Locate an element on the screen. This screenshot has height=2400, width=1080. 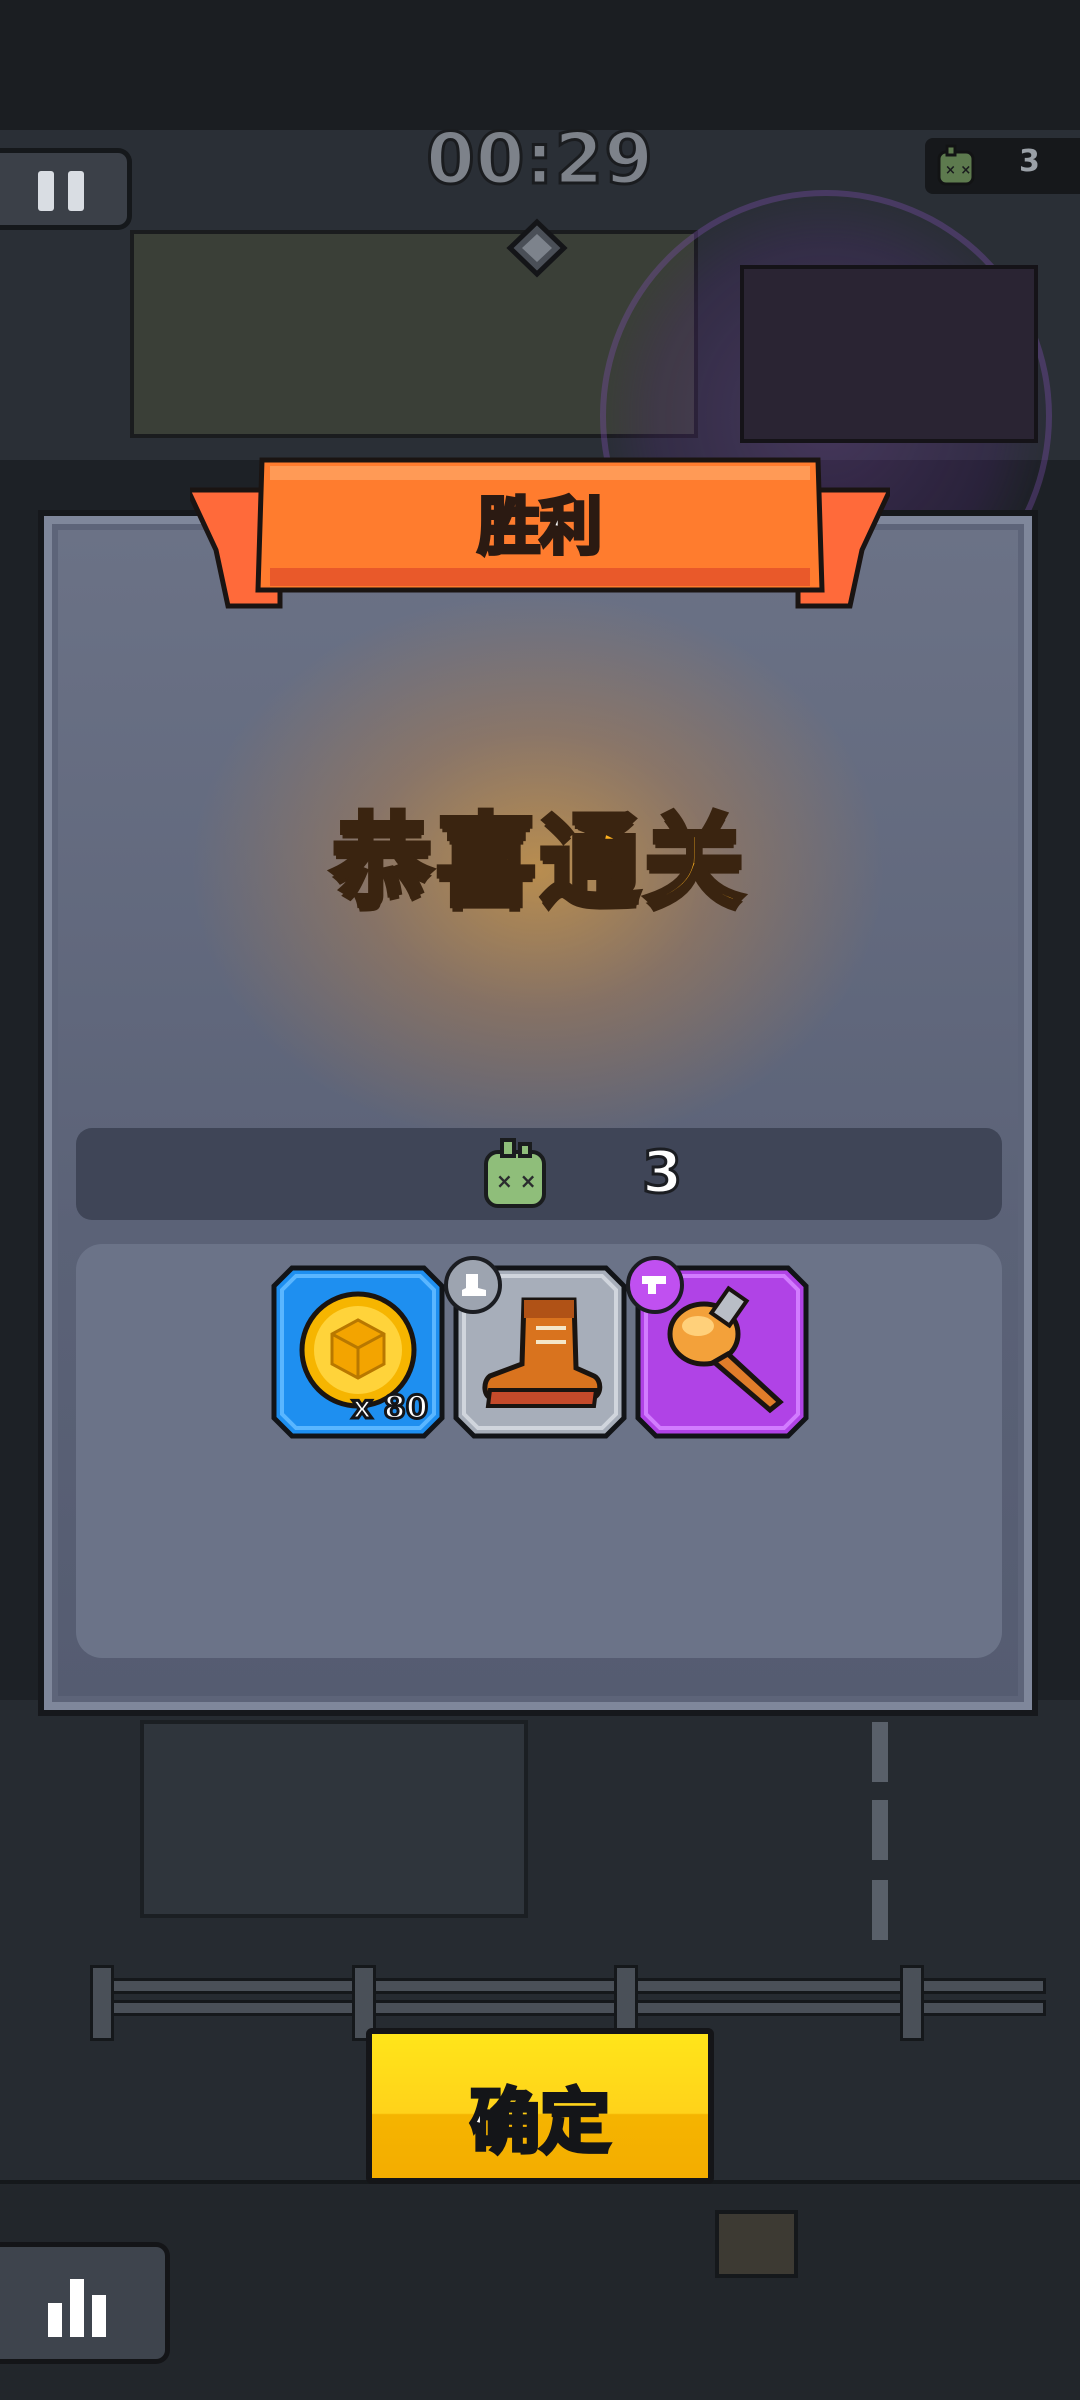
boot-slot-glyph is located at coordinates (474, 1285).